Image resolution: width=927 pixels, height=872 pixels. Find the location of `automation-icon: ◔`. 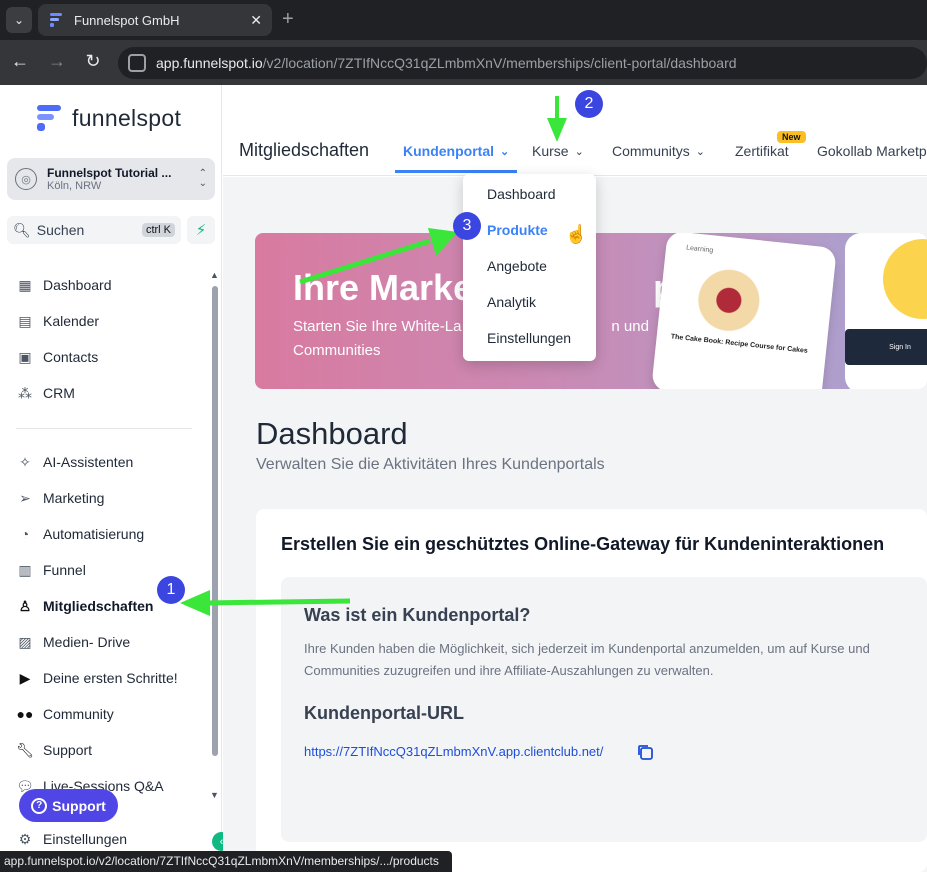

automation-icon: ◔ is located at coordinates (25, 534).